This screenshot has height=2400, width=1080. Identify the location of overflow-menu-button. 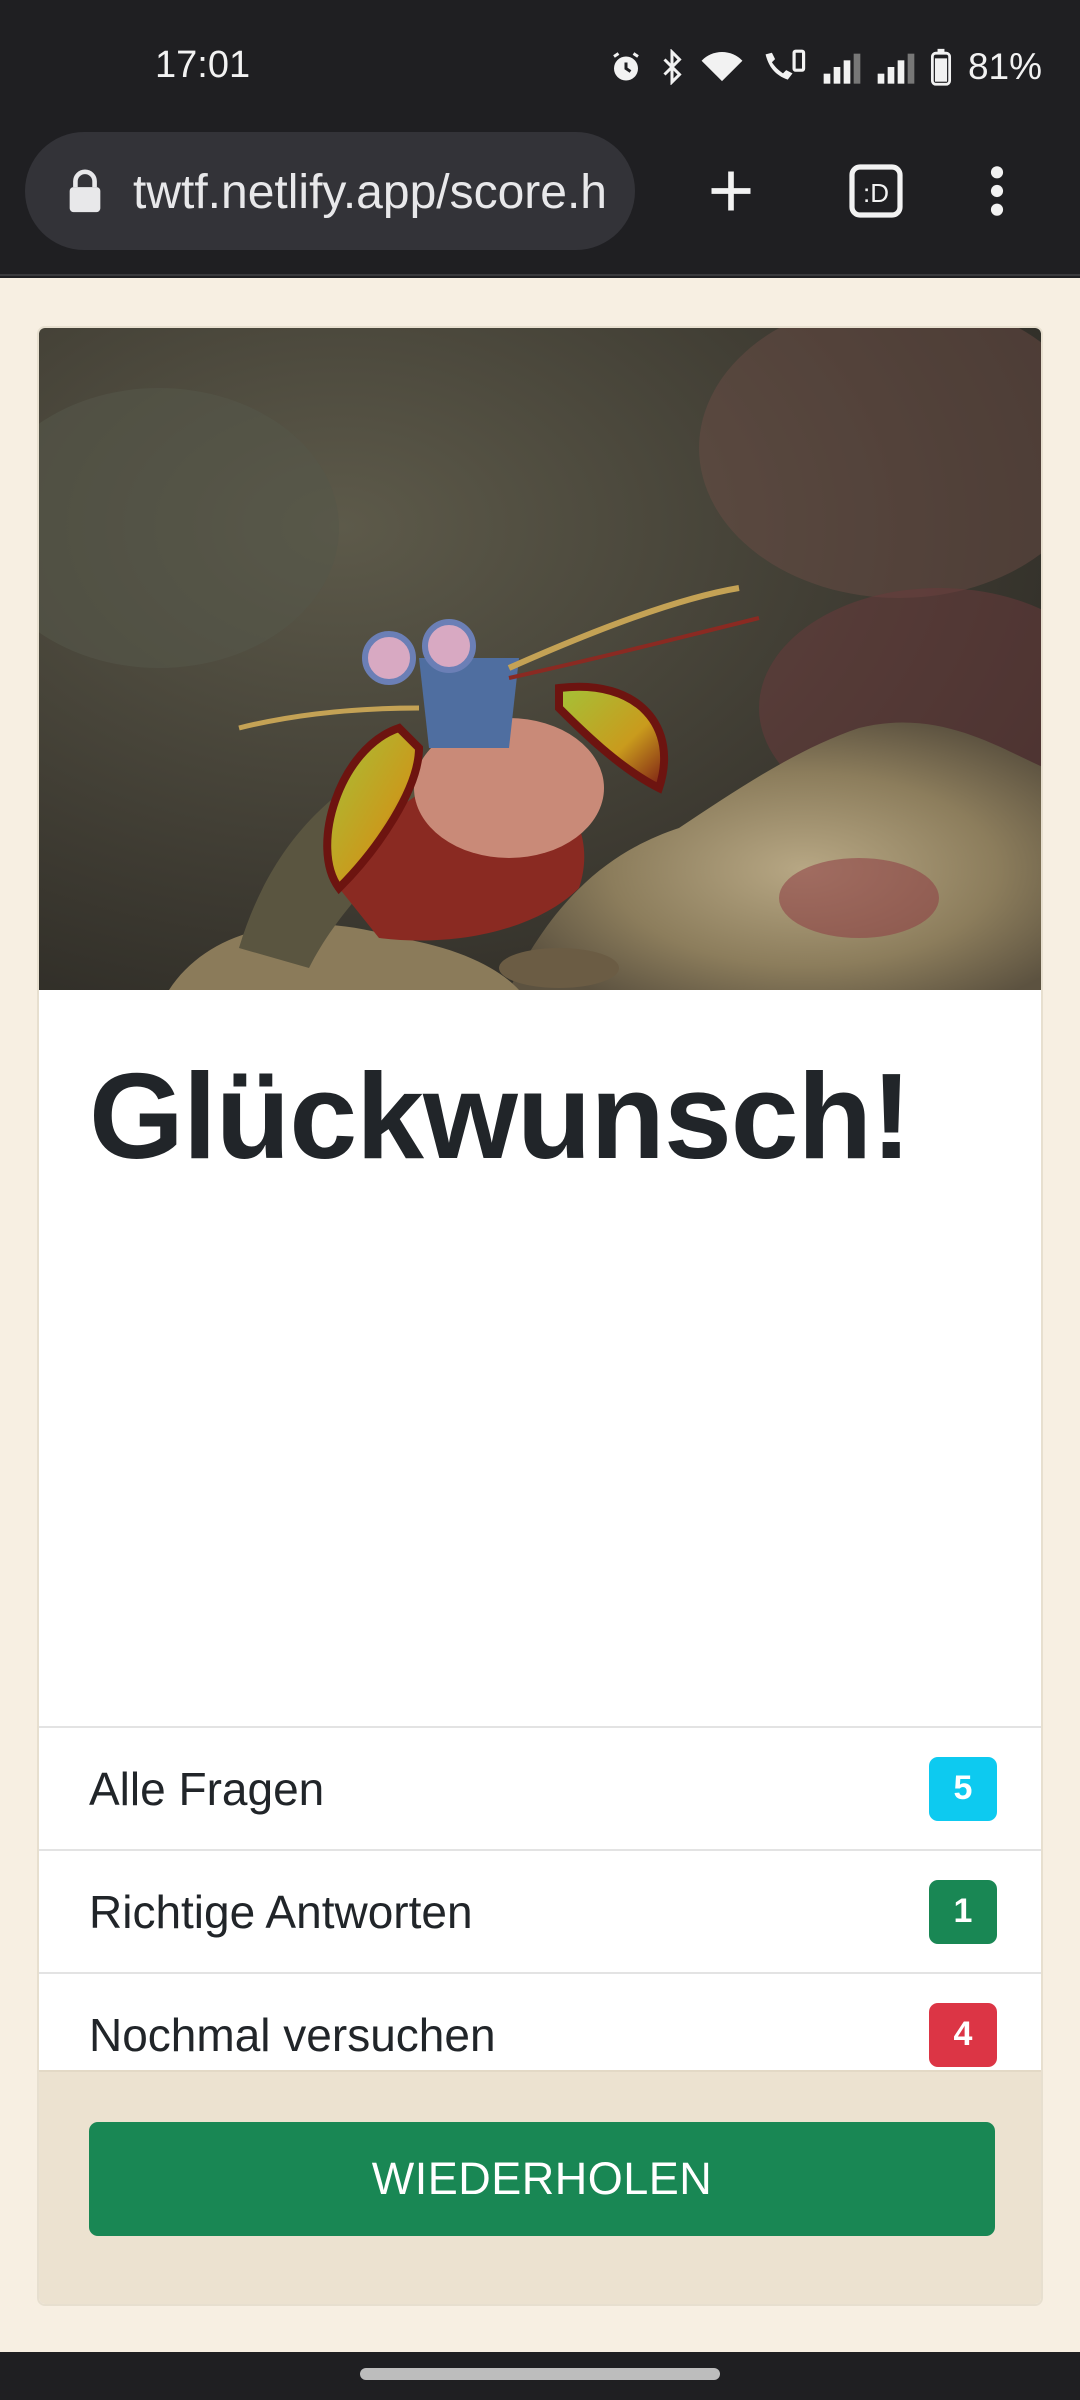
(997, 191).